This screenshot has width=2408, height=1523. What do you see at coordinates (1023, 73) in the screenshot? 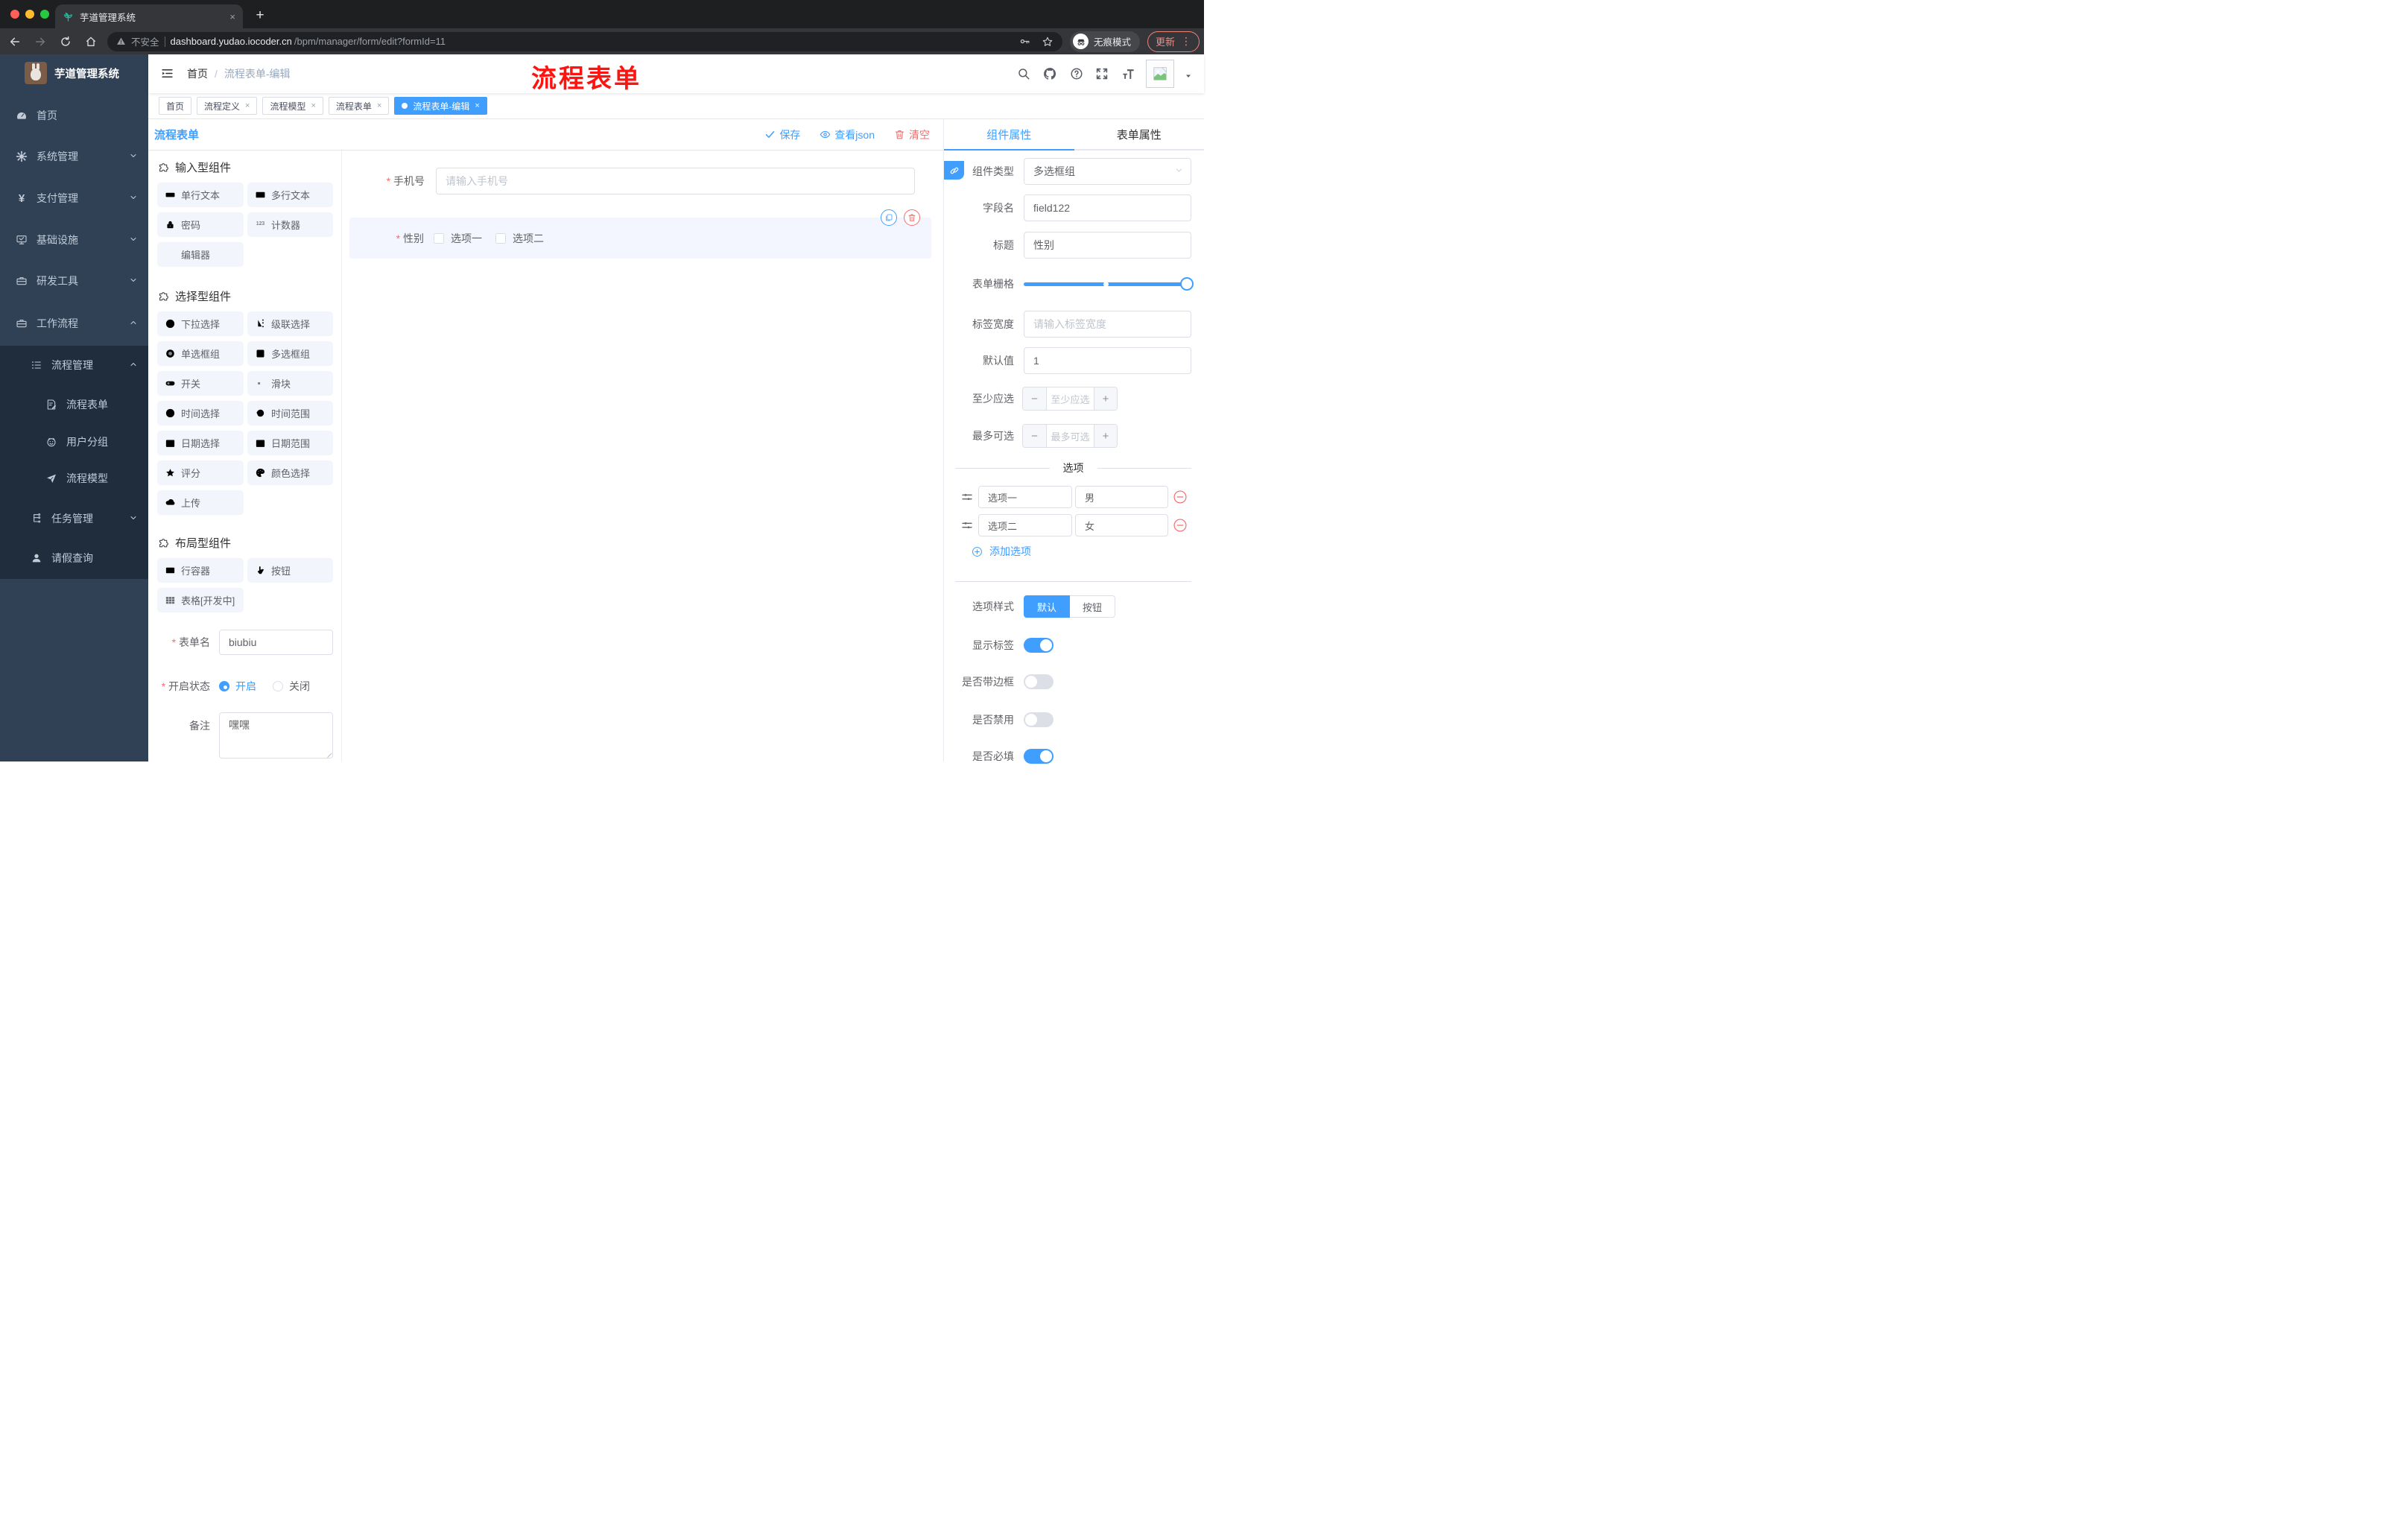
I see `search-icon` at bounding box center [1023, 73].